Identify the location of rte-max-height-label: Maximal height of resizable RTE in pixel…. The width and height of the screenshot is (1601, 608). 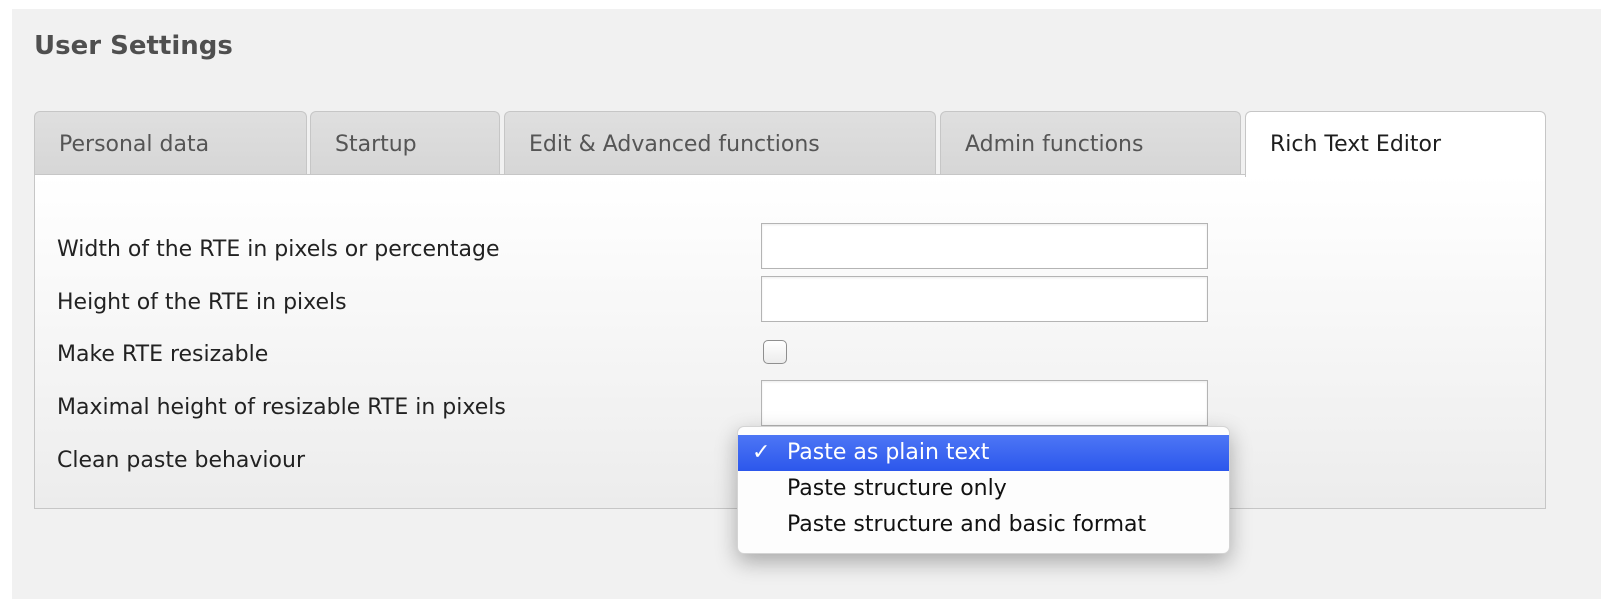
(281, 407).